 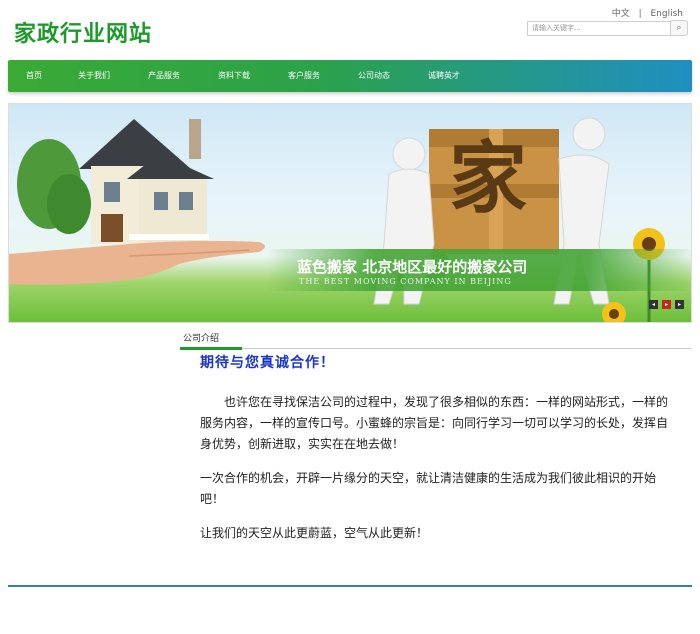 What do you see at coordinates (211, 348) in the screenshot?
I see `active-tab-indicator` at bounding box center [211, 348].